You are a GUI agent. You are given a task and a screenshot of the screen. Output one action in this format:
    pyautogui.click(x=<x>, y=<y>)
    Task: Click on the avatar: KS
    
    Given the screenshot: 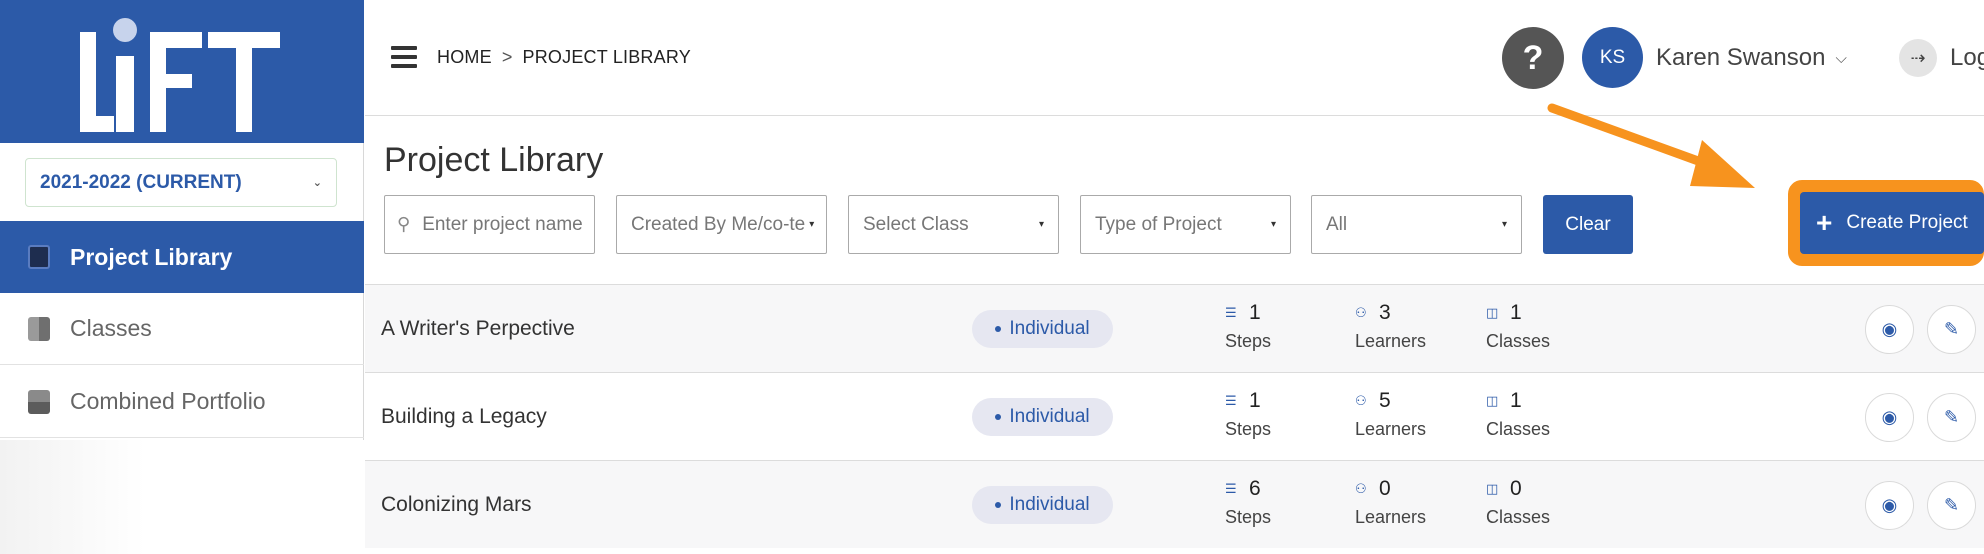 What is the action you would take?
    pyautogui.click(x=1612, y=57)
    